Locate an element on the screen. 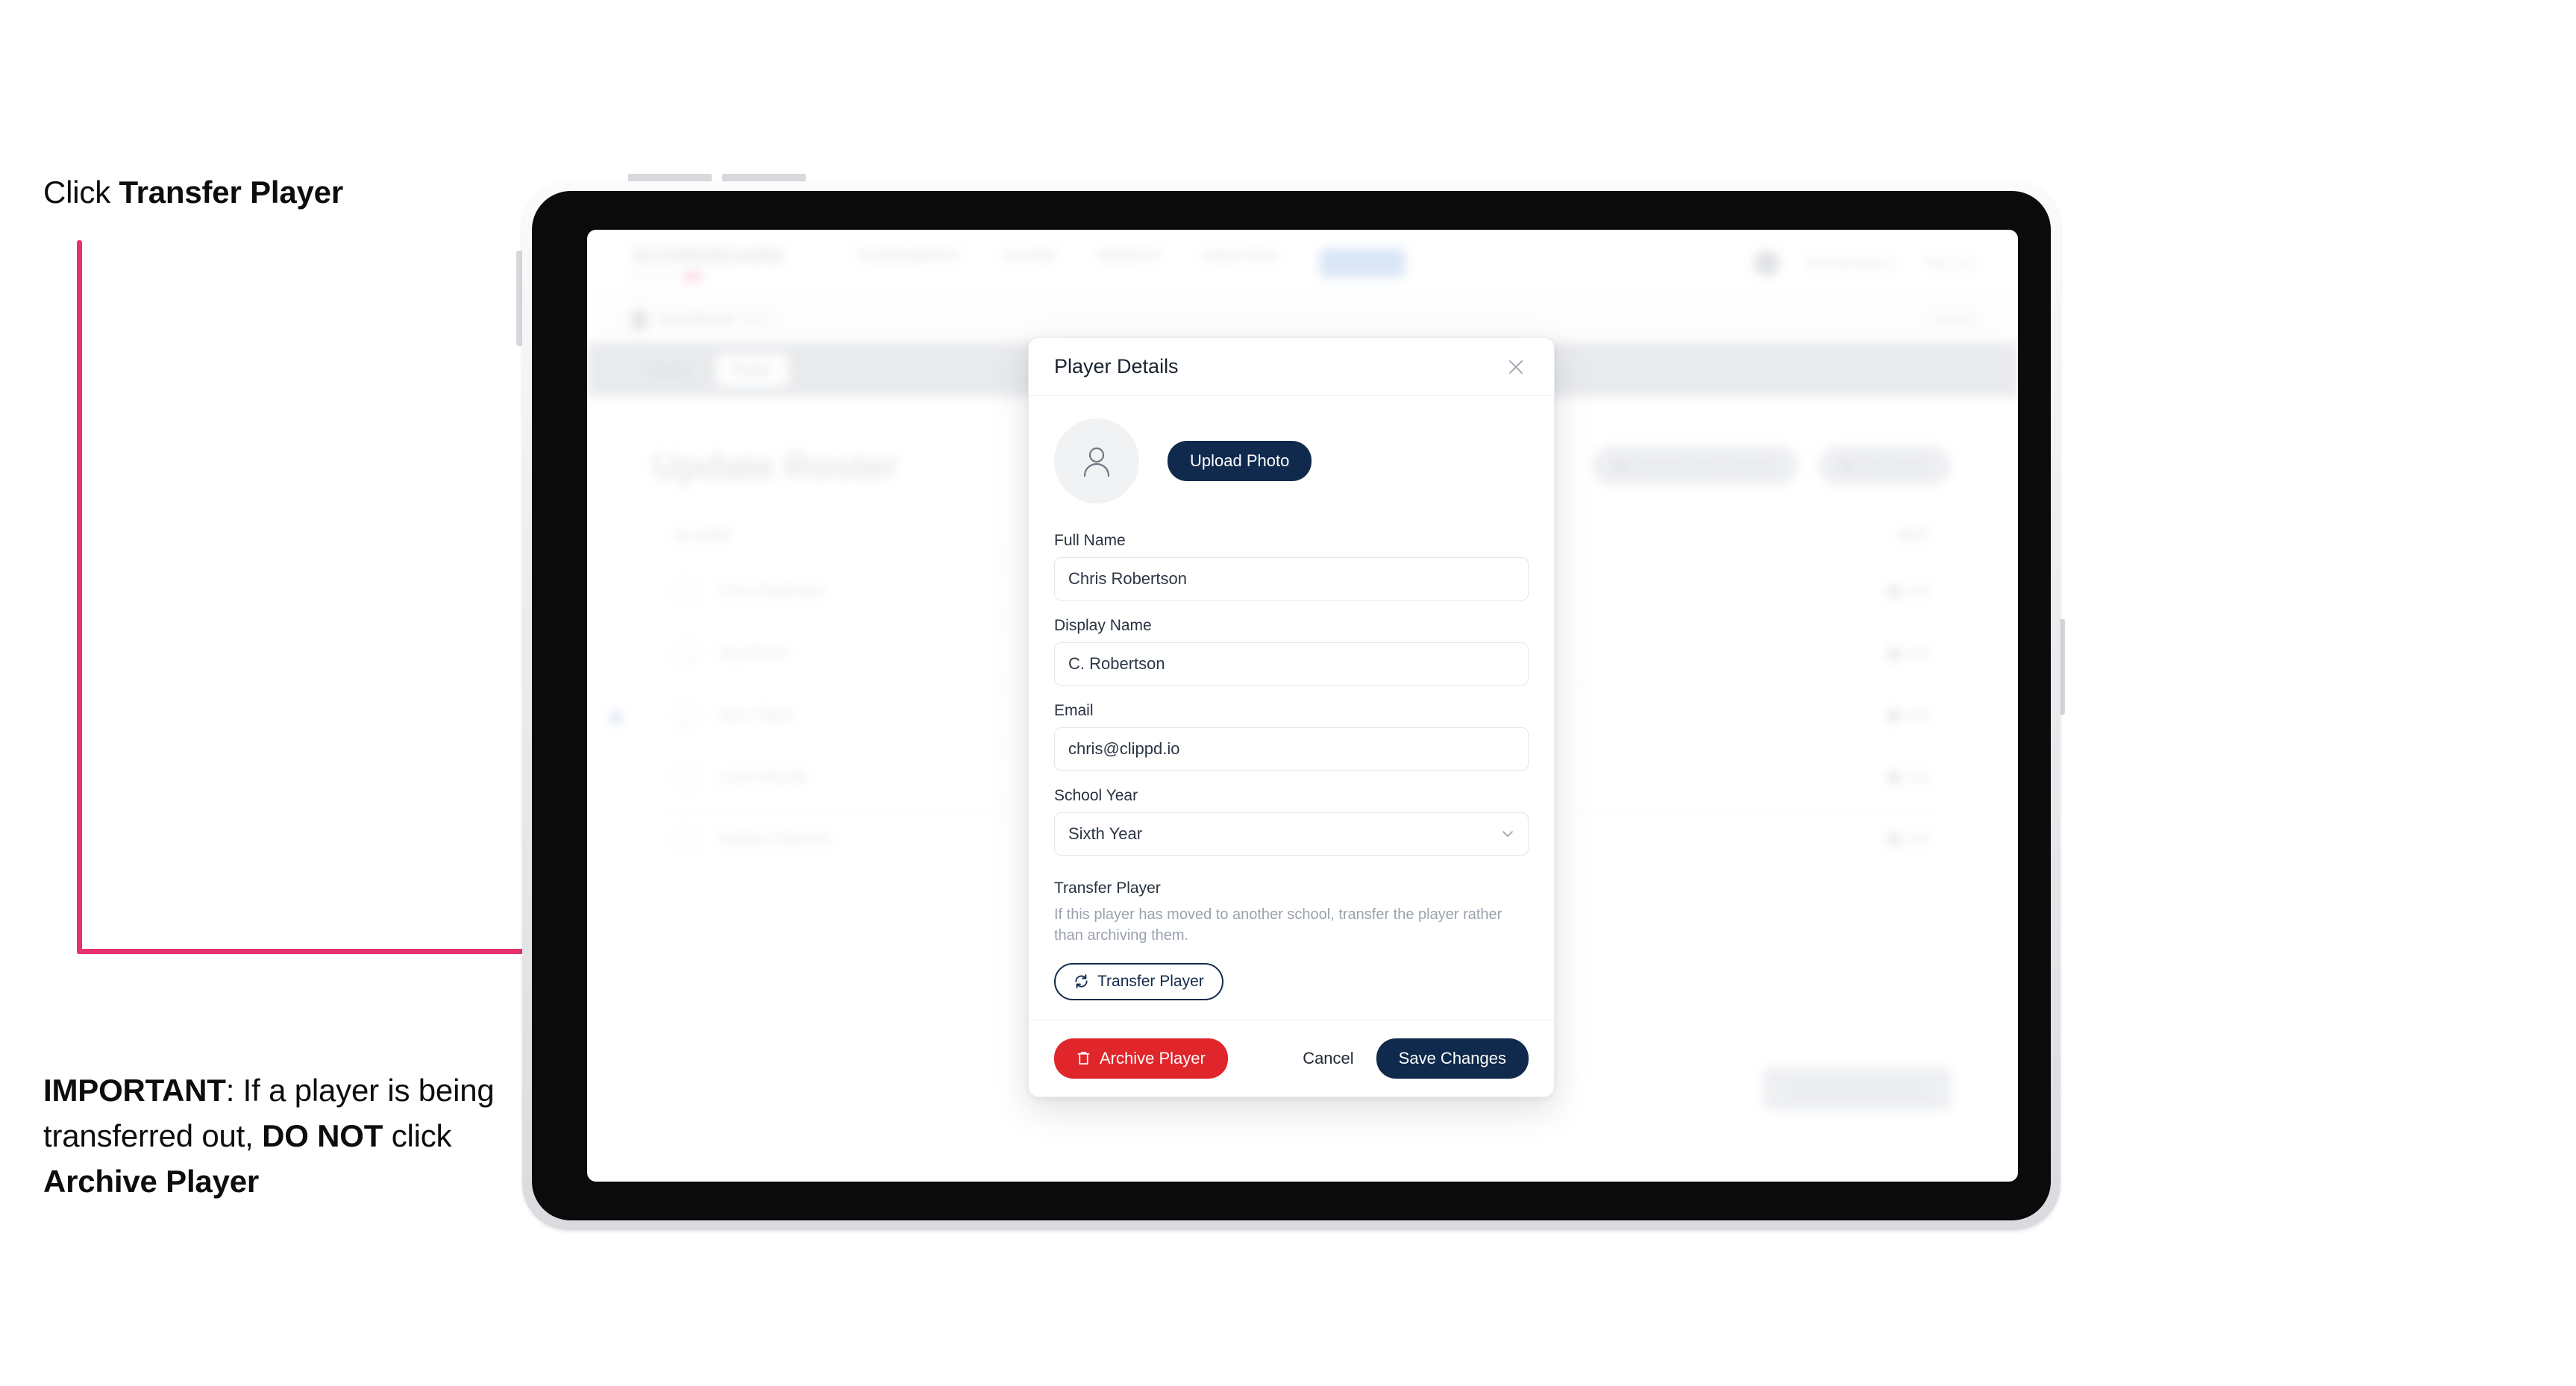 The width and height of the screenshot is (2576, 1386). transfer-player-heading: Transfer Player is located at coordinates (1107, 888).